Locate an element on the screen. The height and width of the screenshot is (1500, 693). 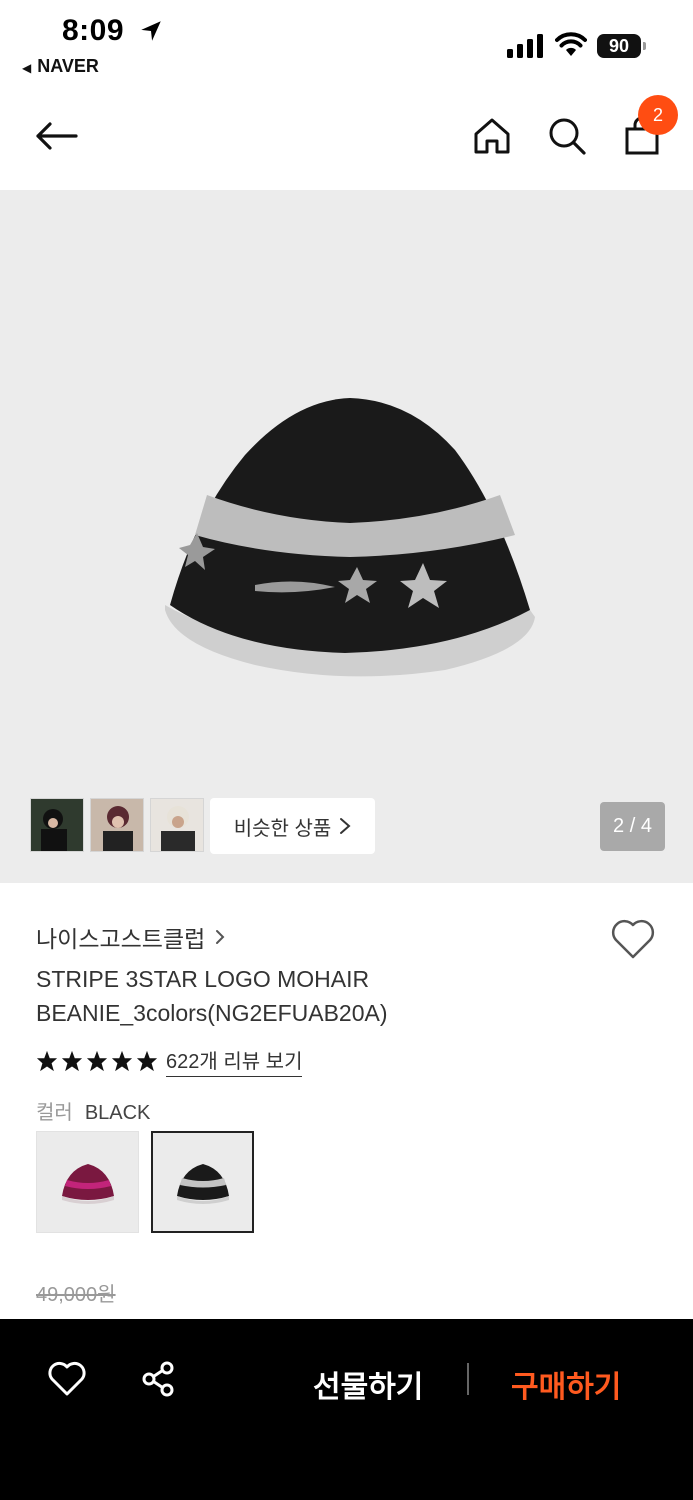
review-thumbnails is located at coordinates (117, 825).